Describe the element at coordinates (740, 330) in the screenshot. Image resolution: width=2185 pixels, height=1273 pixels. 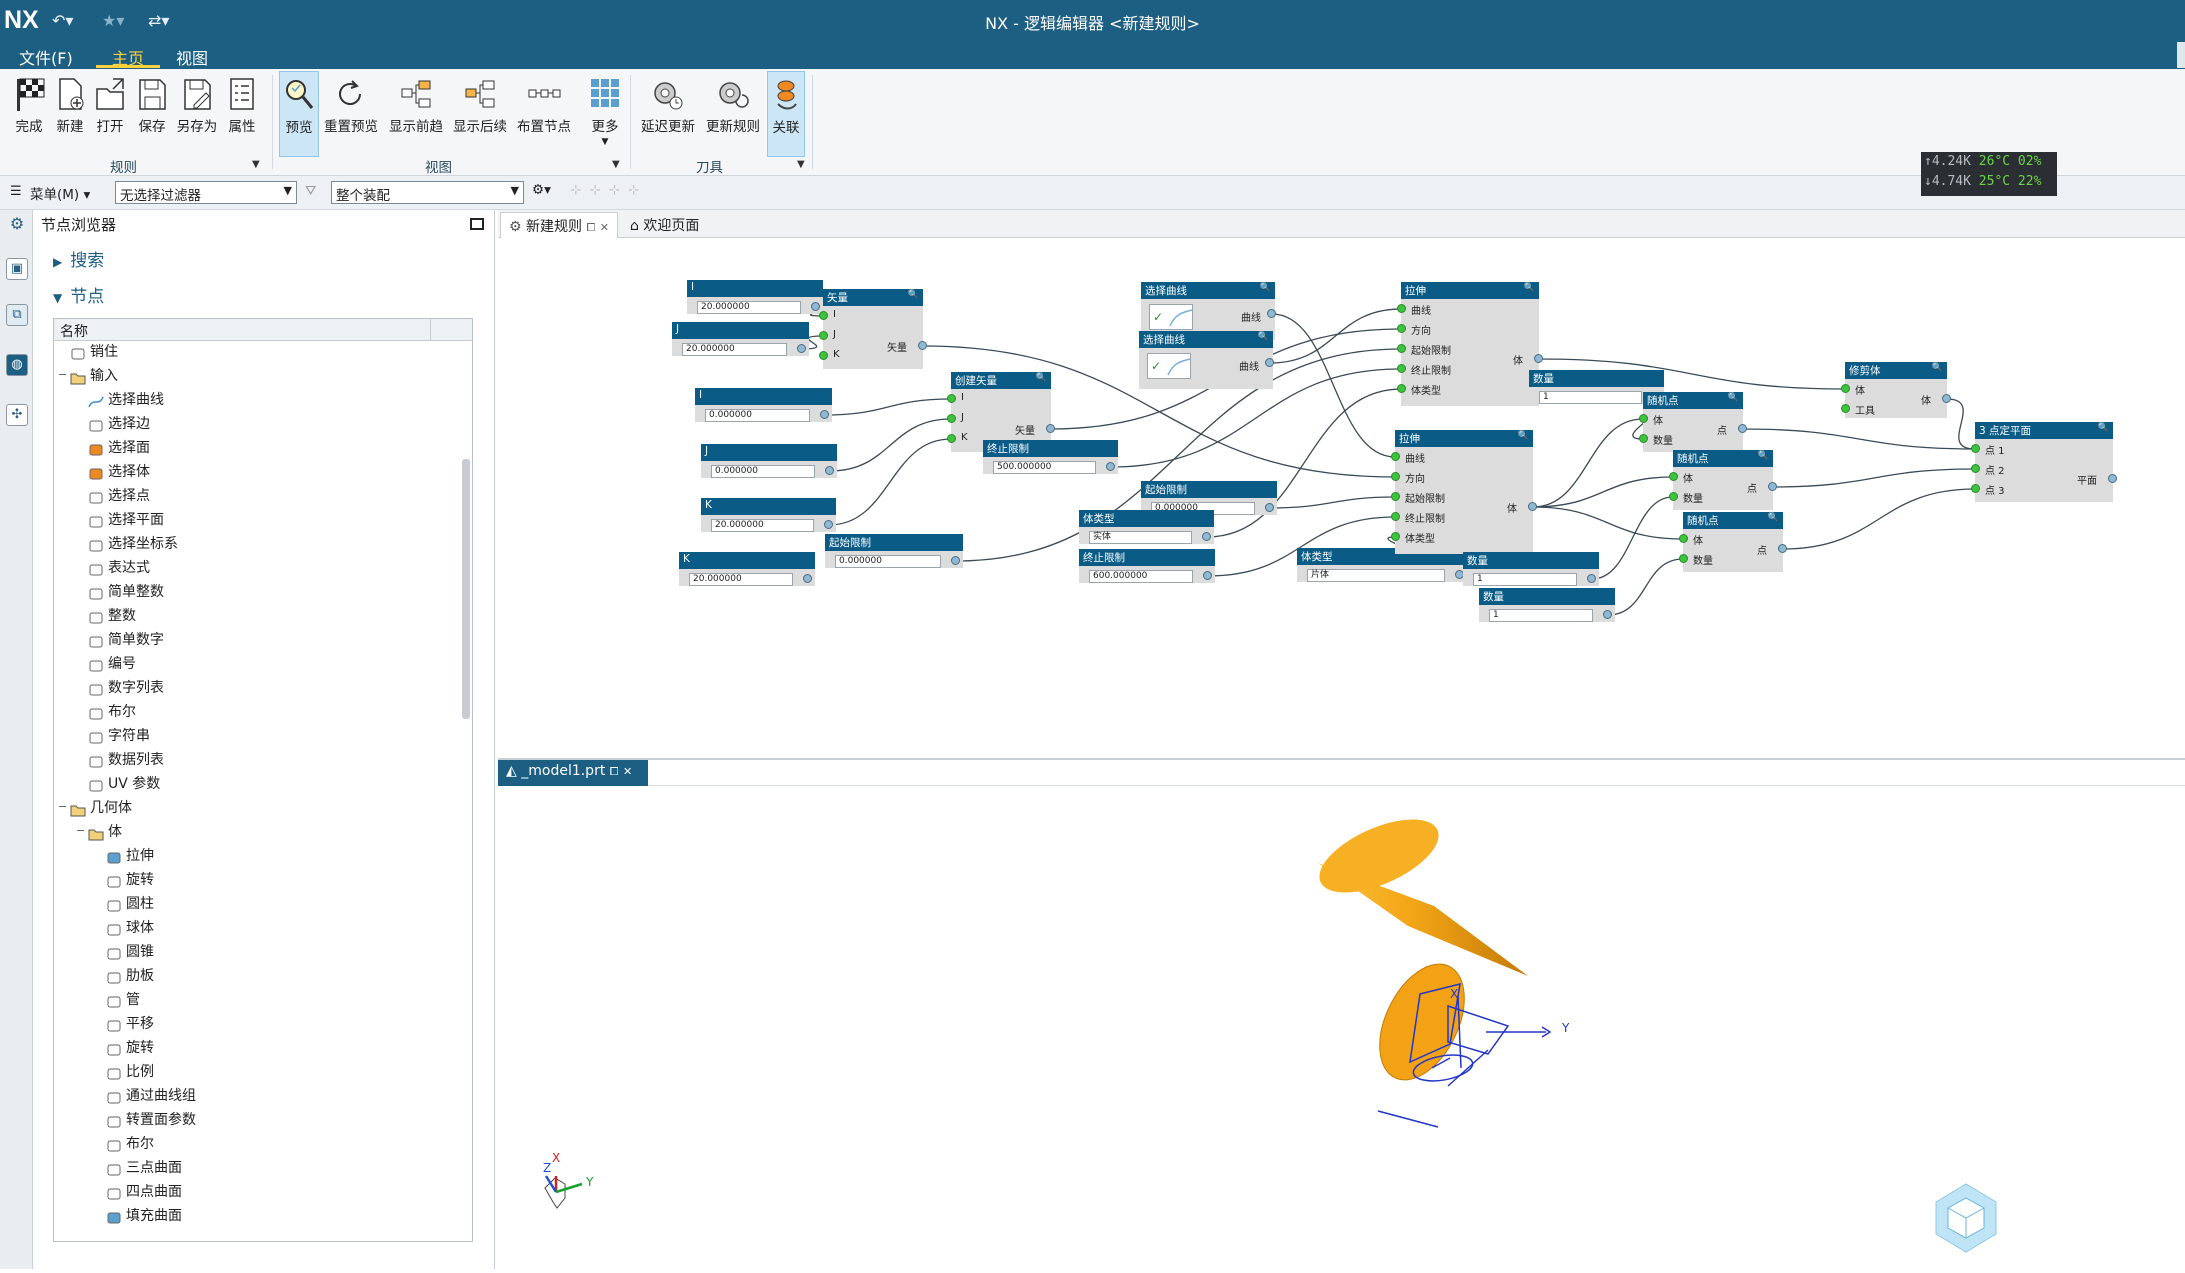
I see `node-header: J` at that location.